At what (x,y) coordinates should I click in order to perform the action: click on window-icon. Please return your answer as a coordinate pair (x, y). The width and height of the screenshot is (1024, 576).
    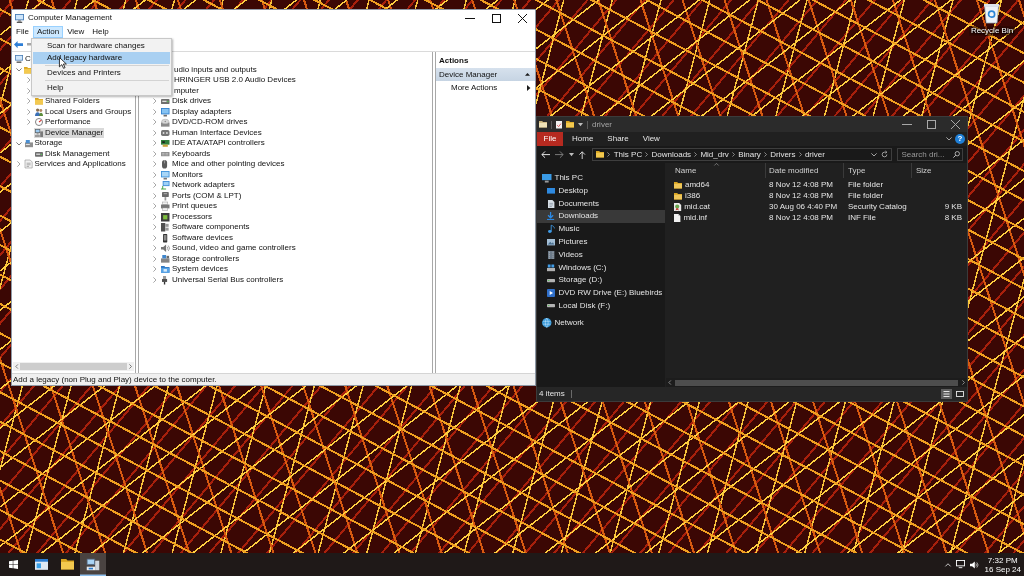
    Looking at the image, I should click on (41, 564).